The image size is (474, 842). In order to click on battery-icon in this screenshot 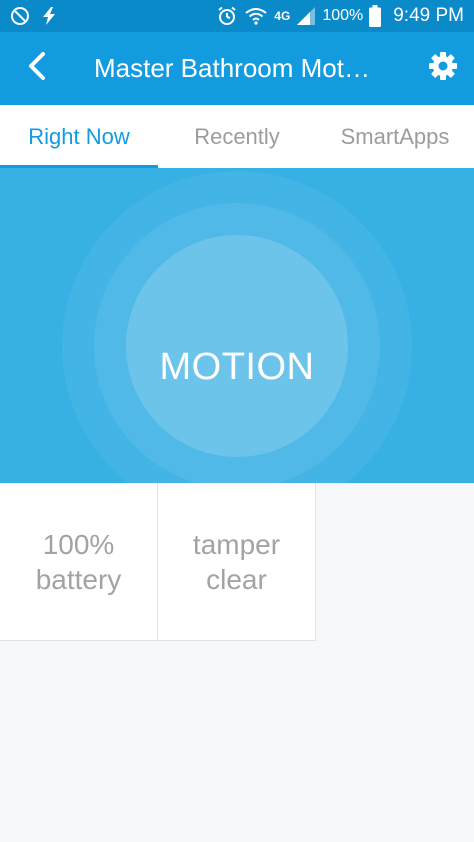, I will do `click(375, 16)`.